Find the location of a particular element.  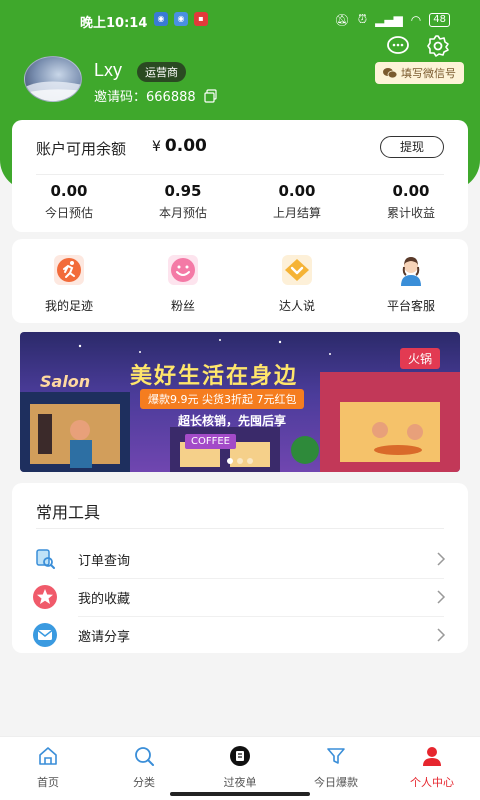

stat-label: 上月结算 is located at coordinates (296, 213).